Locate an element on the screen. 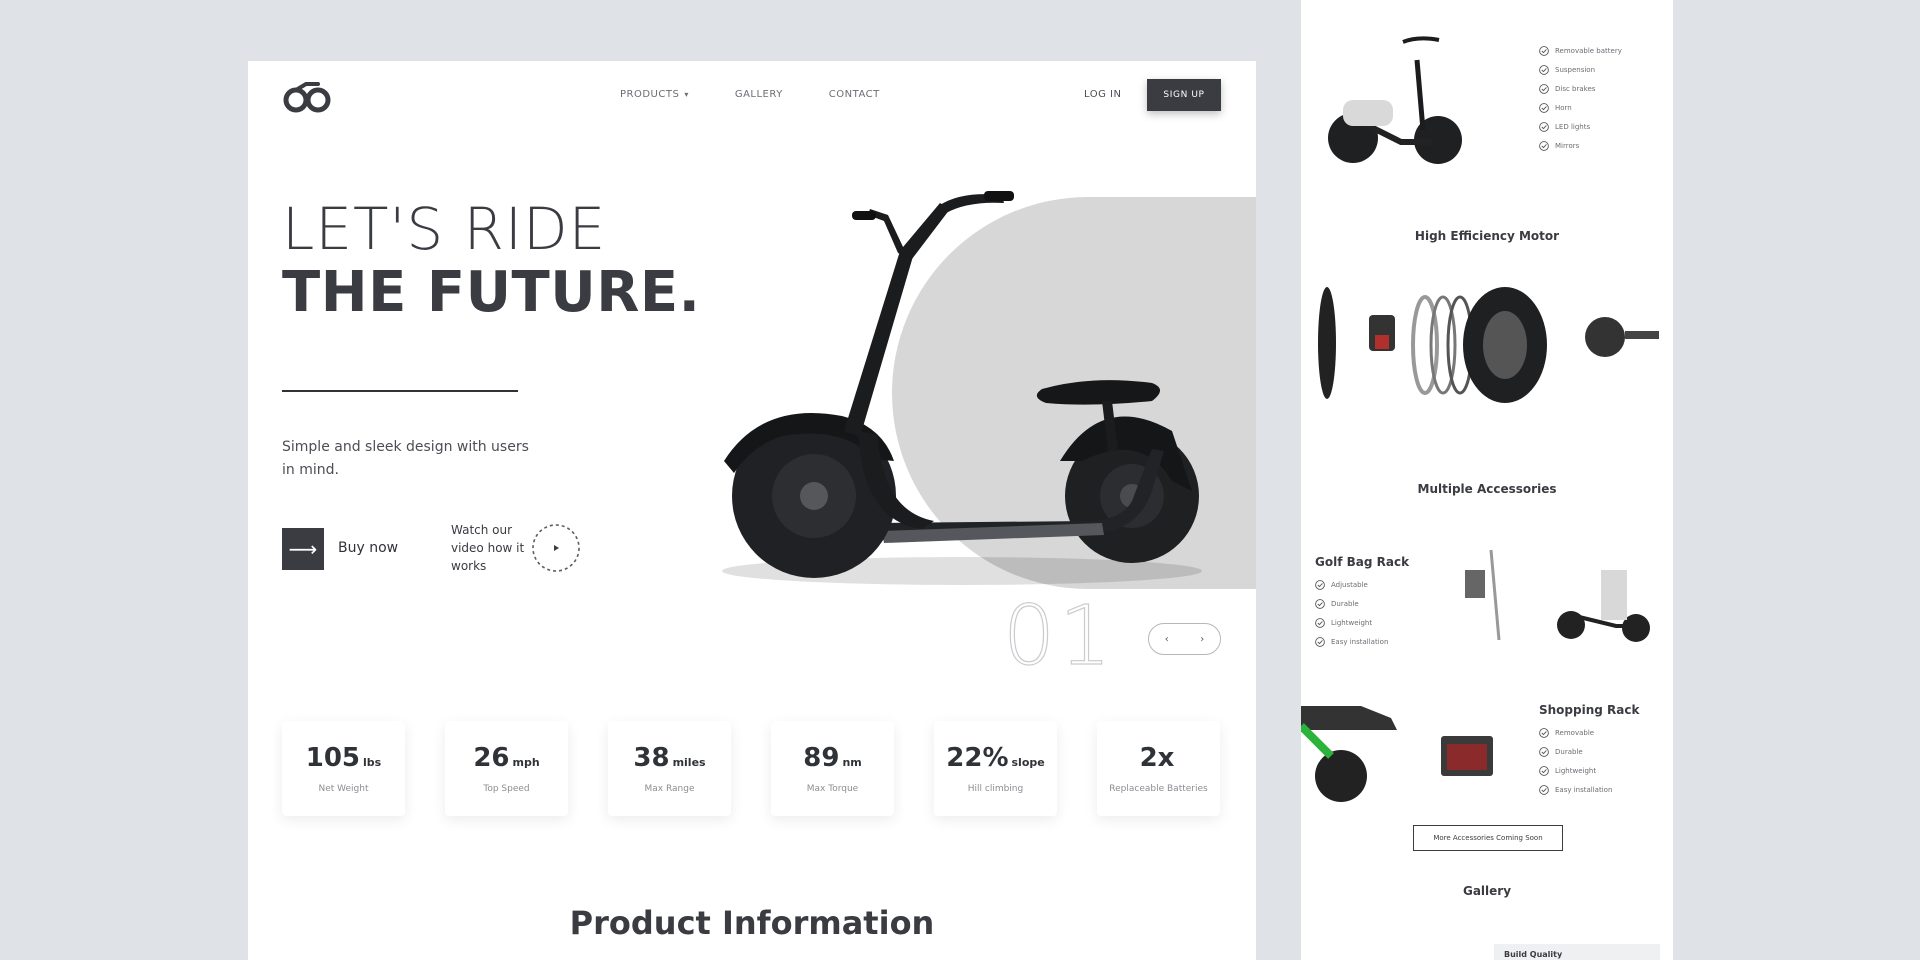 The image size is (1920, 960). feature-item: Durable is located at coordinates (1351, 604).